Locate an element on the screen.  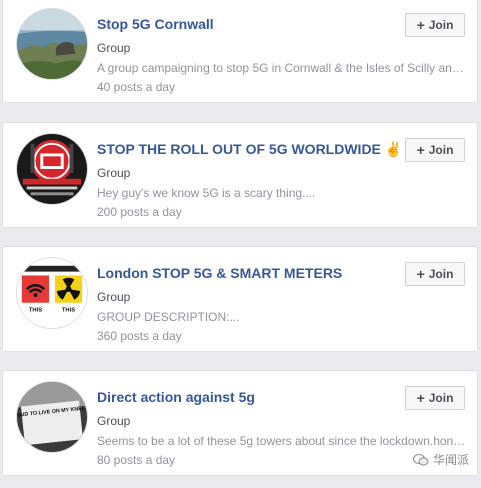
group-title: Direct action against 5g is located at coordinates (176, 397).